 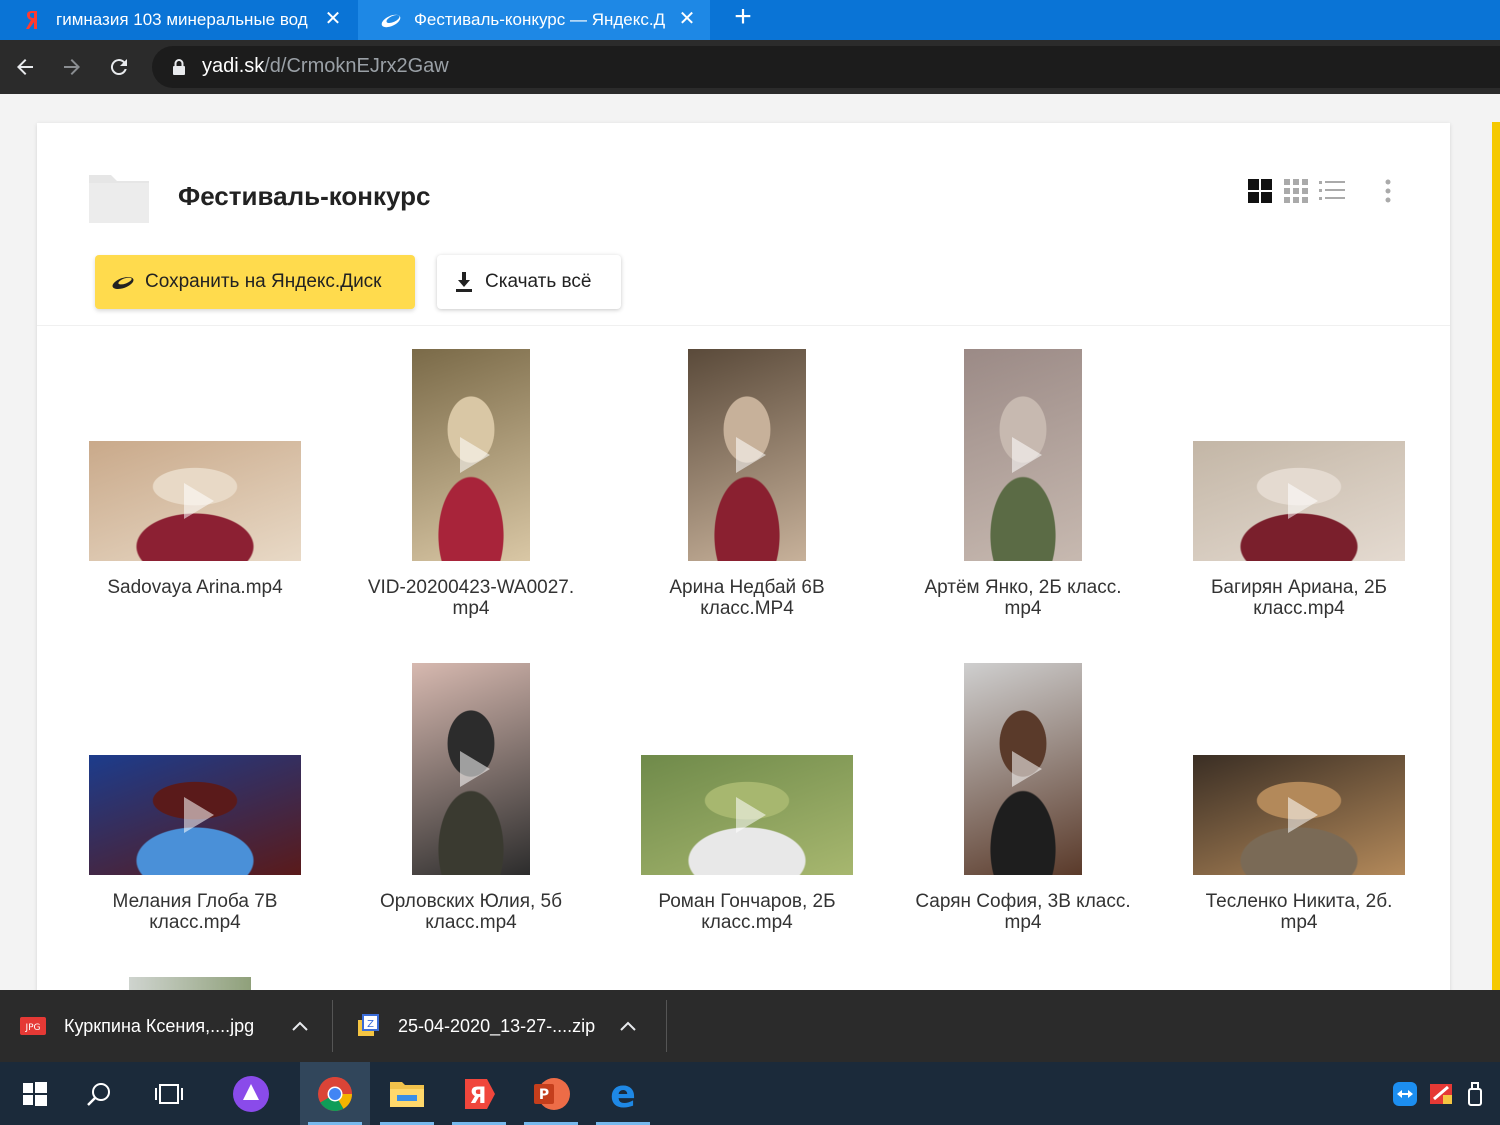 I want to click on file-name: Тесленко Никита, 2б. mp4, so click(x=1299, y=912).